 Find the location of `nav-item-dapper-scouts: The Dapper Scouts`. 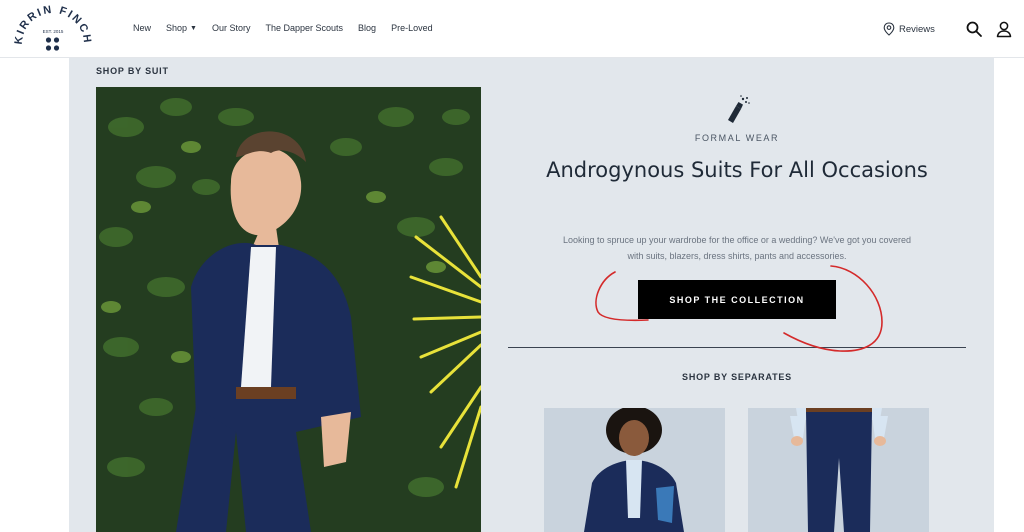

nav-item-dapper-scouts: The Dapper Scouts is located at coordinates (305, 28).